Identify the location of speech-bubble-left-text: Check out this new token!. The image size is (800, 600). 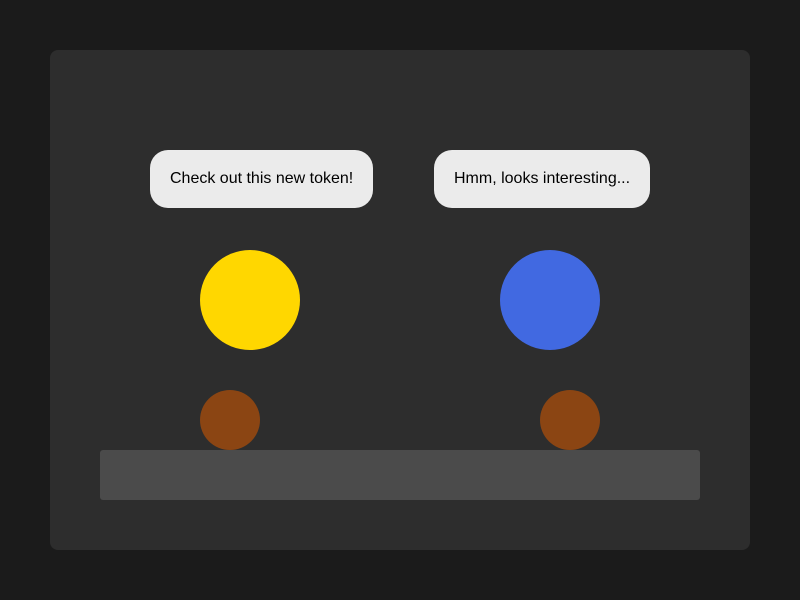
(262, 178).